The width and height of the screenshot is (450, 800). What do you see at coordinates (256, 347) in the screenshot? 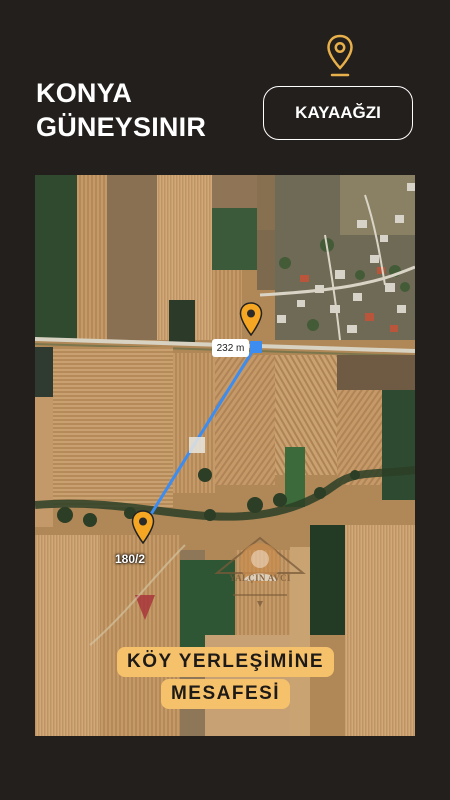
I see `route-end-marker` at bounding box center [256, 347].